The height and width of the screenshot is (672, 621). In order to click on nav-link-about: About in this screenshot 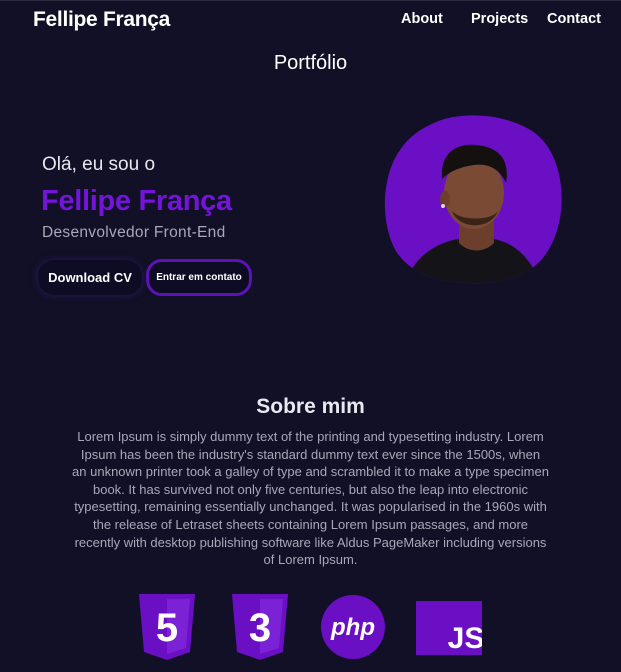, I will do `click(422, 19)`.